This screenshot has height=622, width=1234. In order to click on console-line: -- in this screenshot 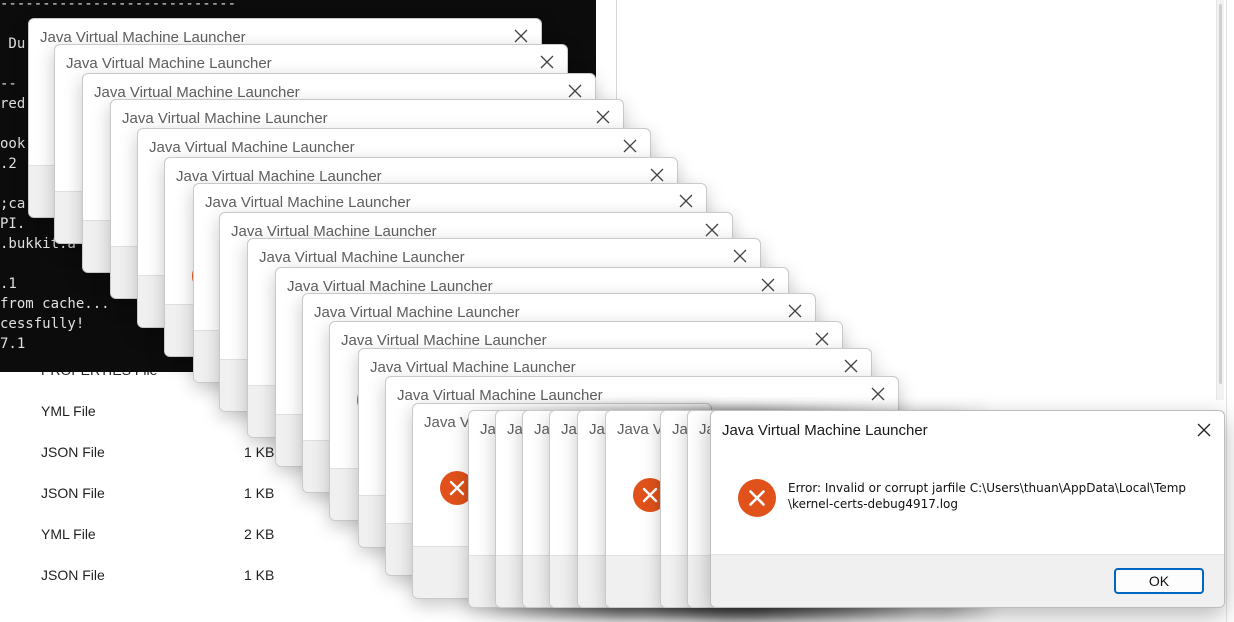, I will do `click(8, 84)`.